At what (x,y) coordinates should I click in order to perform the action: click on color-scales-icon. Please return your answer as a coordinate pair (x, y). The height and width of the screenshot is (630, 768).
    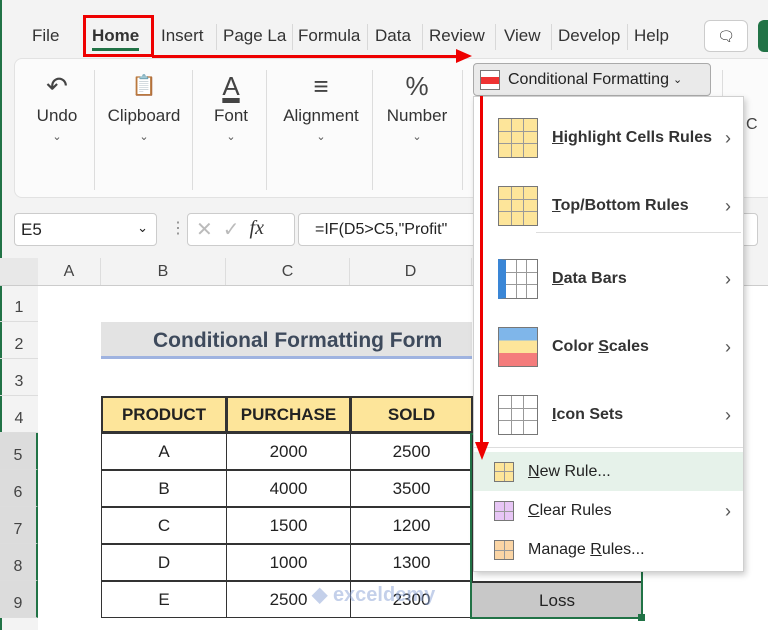
    Looking at the image, I should click on (518, 347).